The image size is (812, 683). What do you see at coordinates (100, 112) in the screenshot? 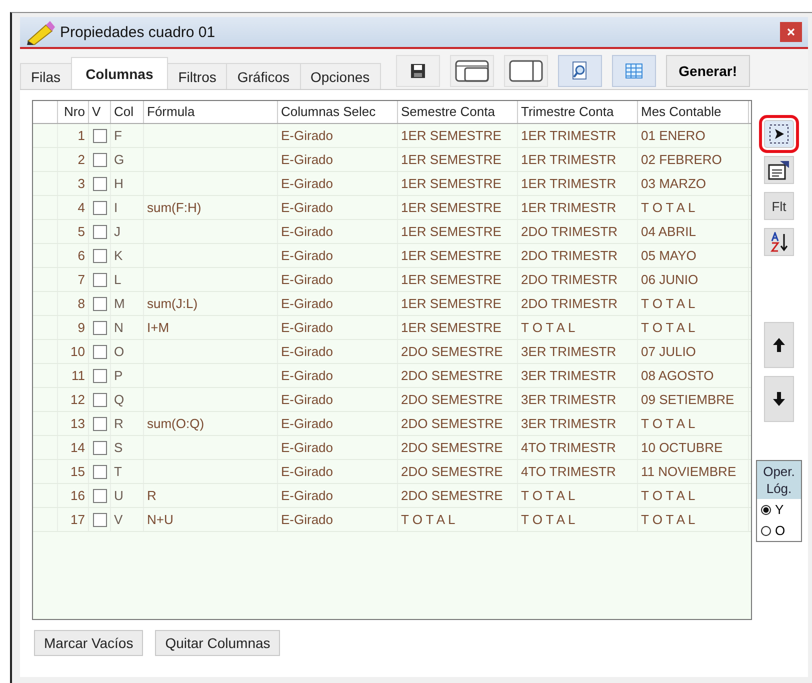
I see `column-header: V` at bounding box center [100, 112].